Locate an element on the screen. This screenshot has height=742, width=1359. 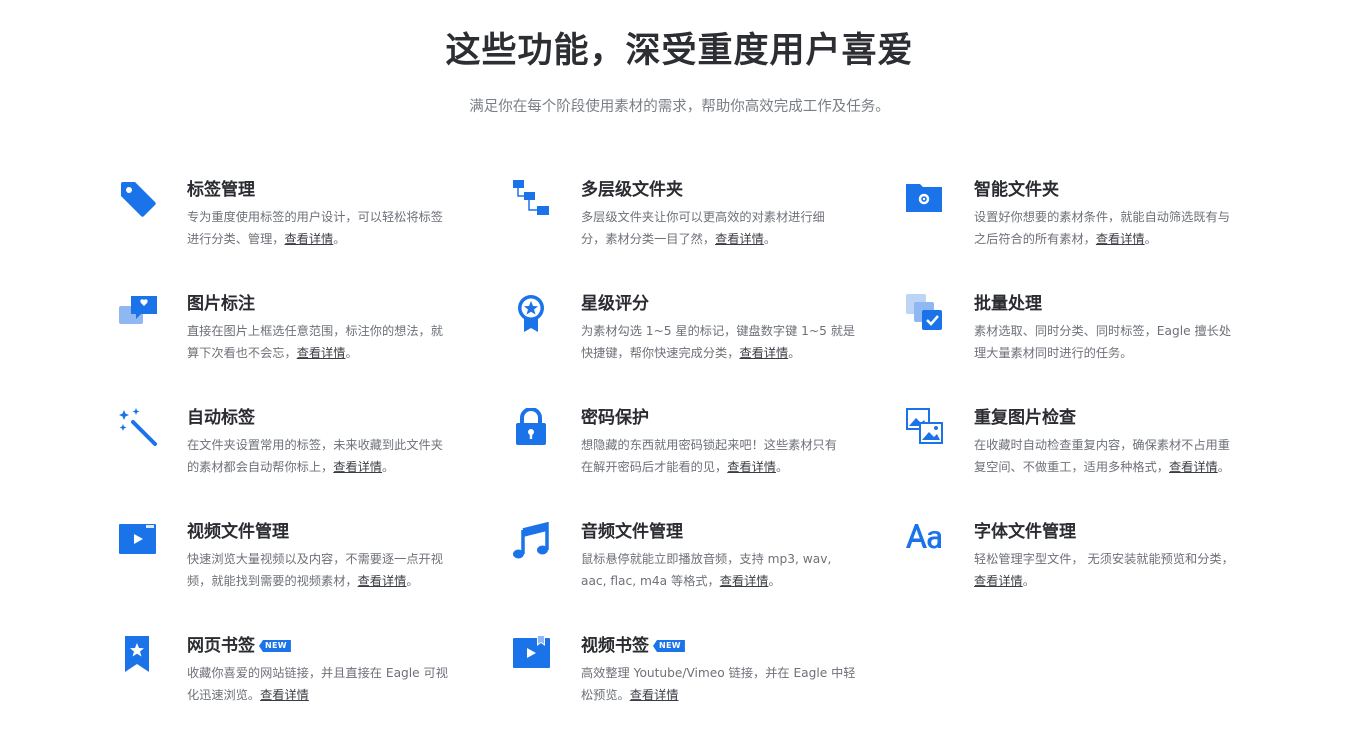
feature-title: 图片标注 is located at coordinates (221, 304).